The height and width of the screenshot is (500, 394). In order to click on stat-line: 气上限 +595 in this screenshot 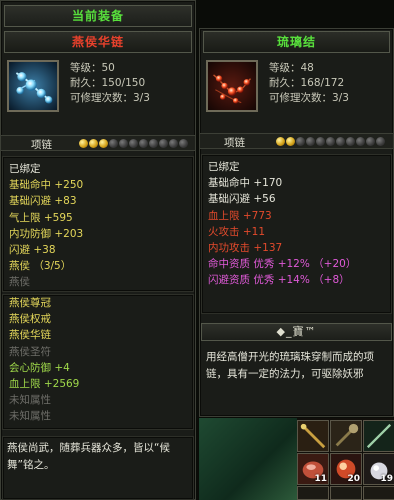, I will do `click(41, 218)`.